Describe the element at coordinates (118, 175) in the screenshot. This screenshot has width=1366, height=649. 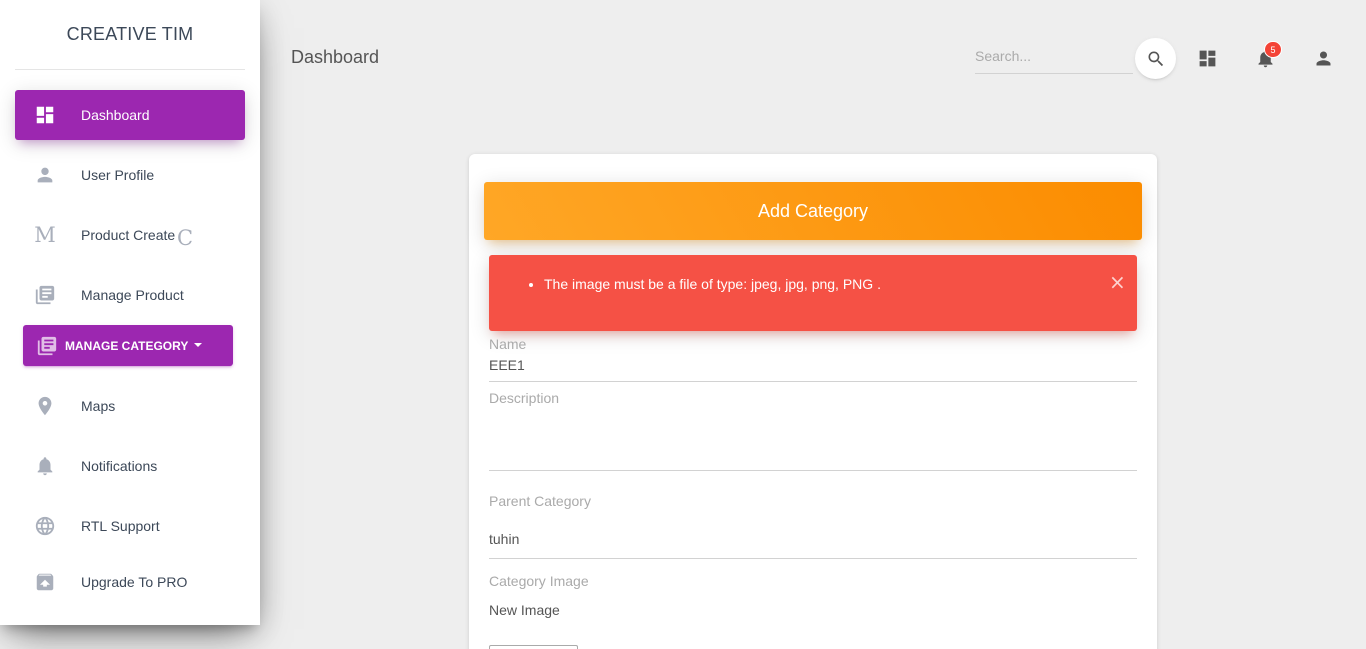
I see `sidebar-item-label: User Profile` at that location.